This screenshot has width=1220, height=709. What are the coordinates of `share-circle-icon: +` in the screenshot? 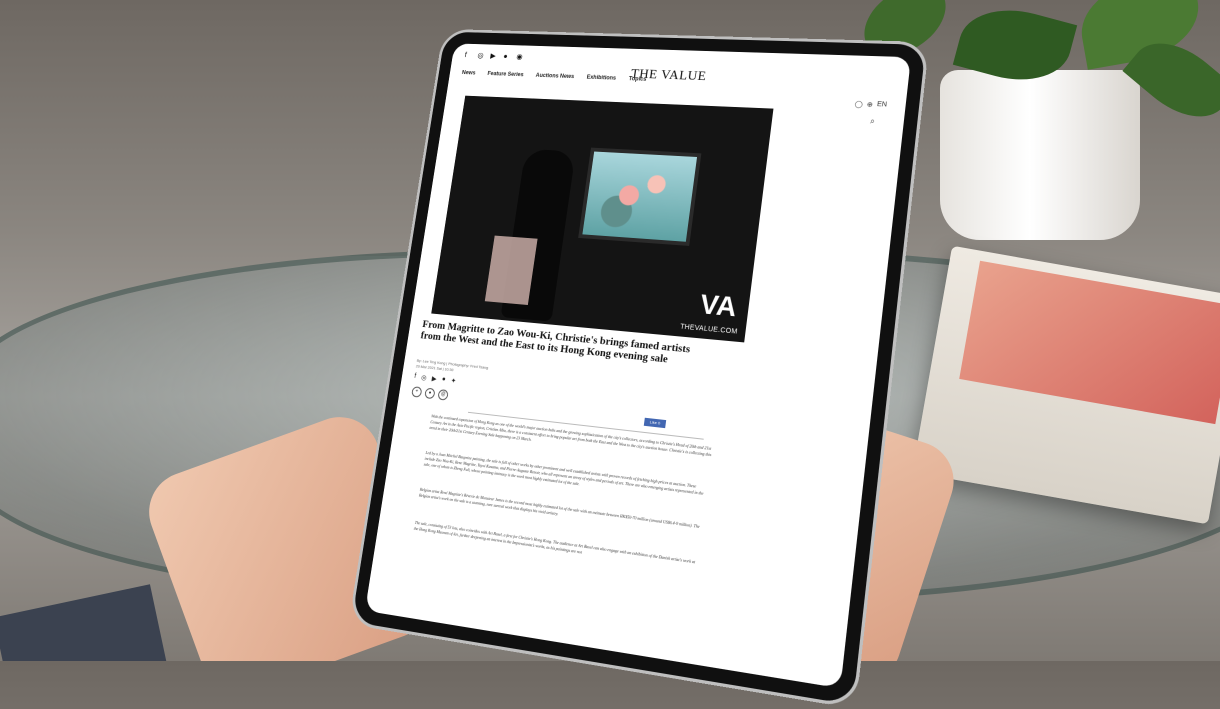 It's located at (417, 392).